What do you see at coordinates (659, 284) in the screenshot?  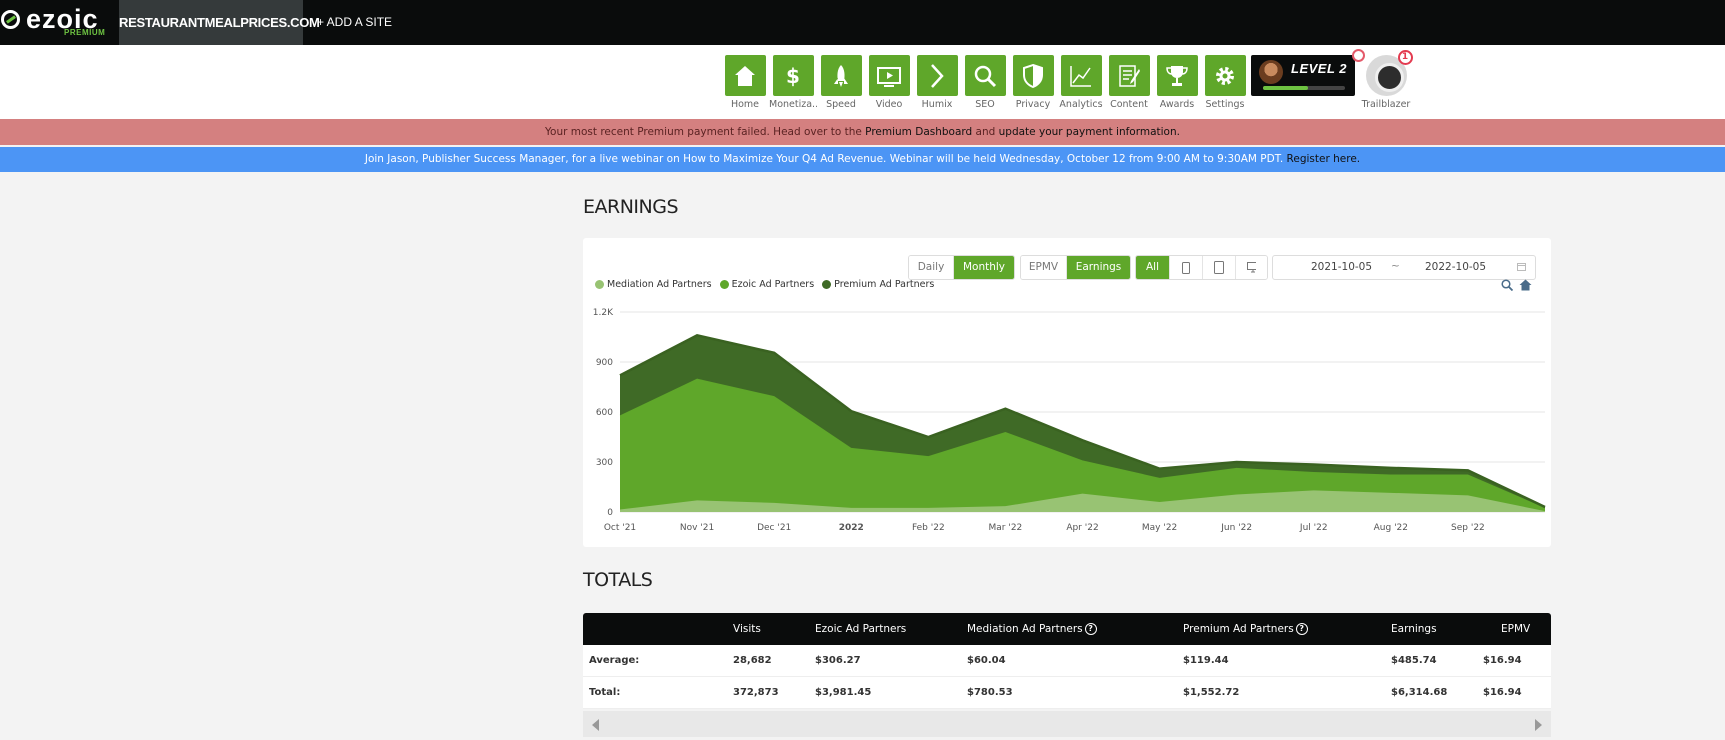 I see `legend-label: Mediation Ad Partners` at bounding box center [659, 284].